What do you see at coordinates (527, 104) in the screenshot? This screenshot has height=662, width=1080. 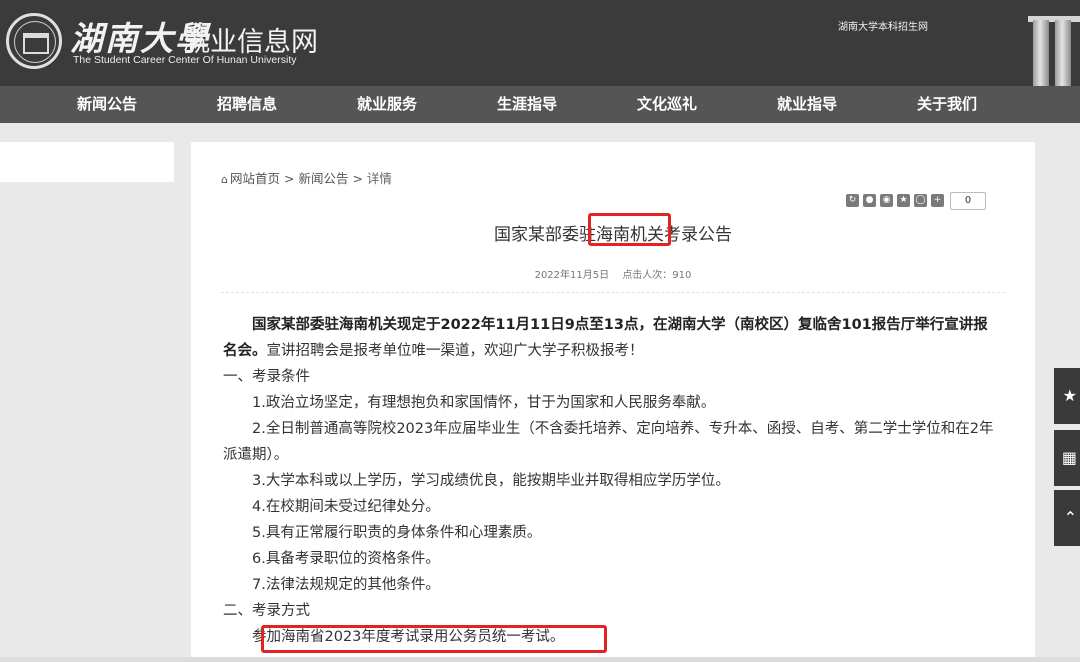 I see `nav-item-career-guidance: 生涯指导` at bounding box center [527, 104].